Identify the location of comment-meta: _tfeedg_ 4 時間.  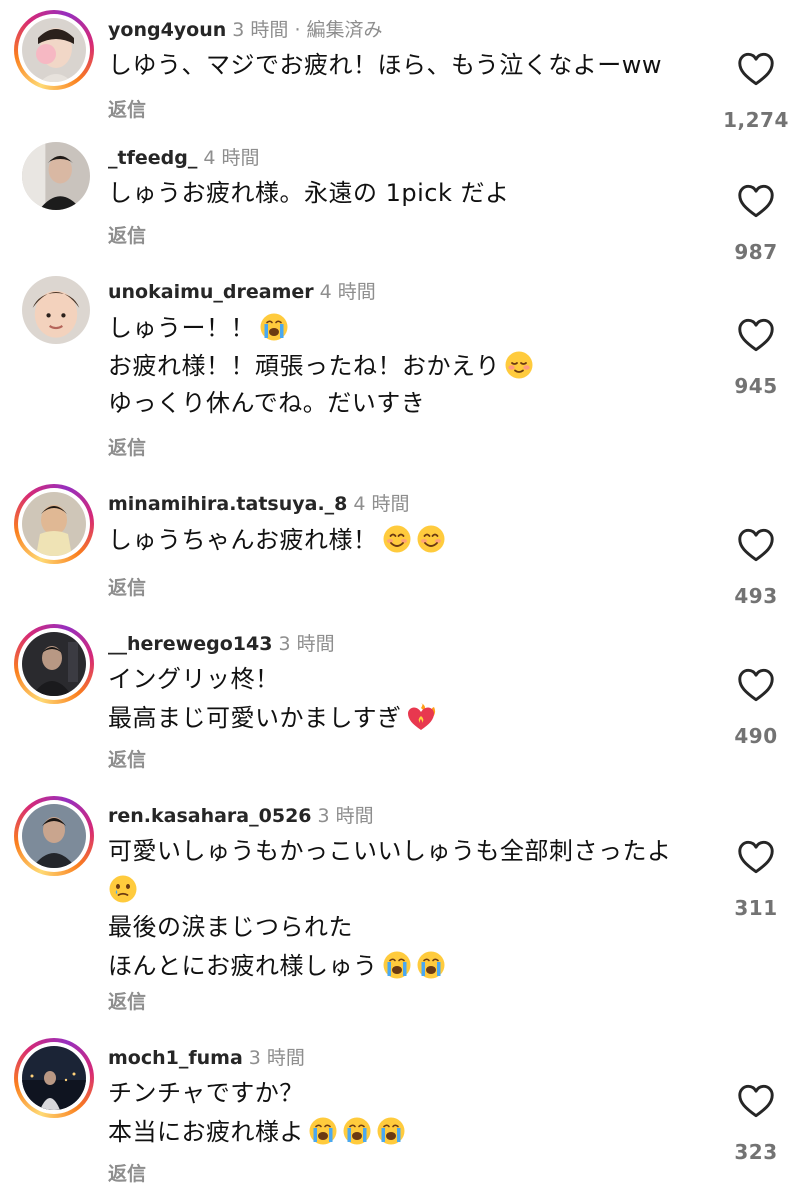
(183, 158).